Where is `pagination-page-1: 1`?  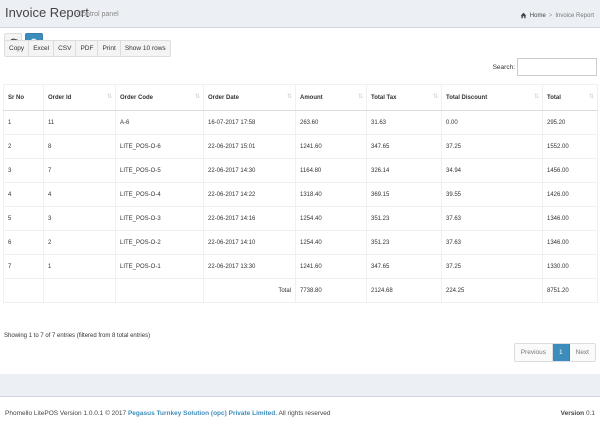
pagination-page-1: 1 is located at coordinates (561, 352).